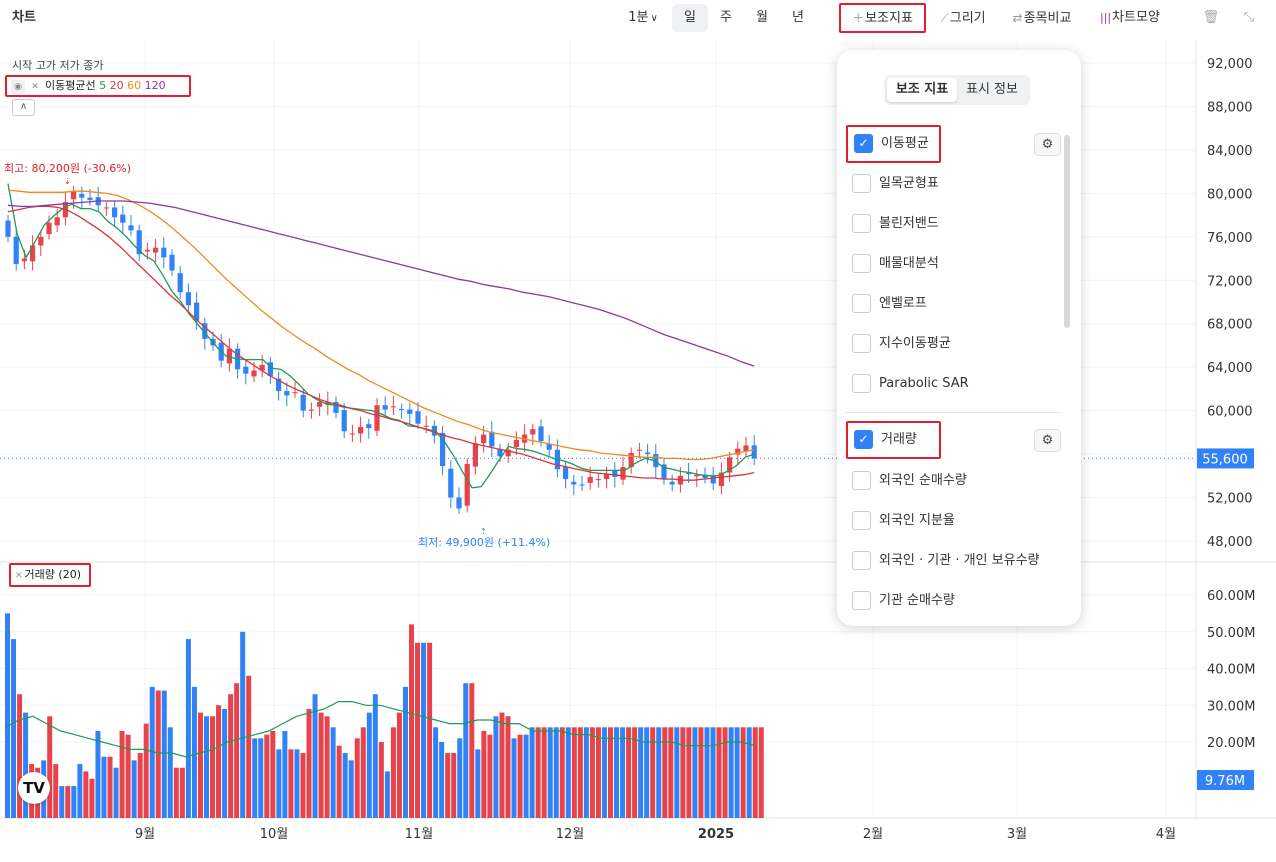 This screenshot has height=862, width=1276. What do you see at coordinates (893, 440) in the screenshot?
I see `indicator-row: ✓ 거래량` at bounding box center [893, 440].